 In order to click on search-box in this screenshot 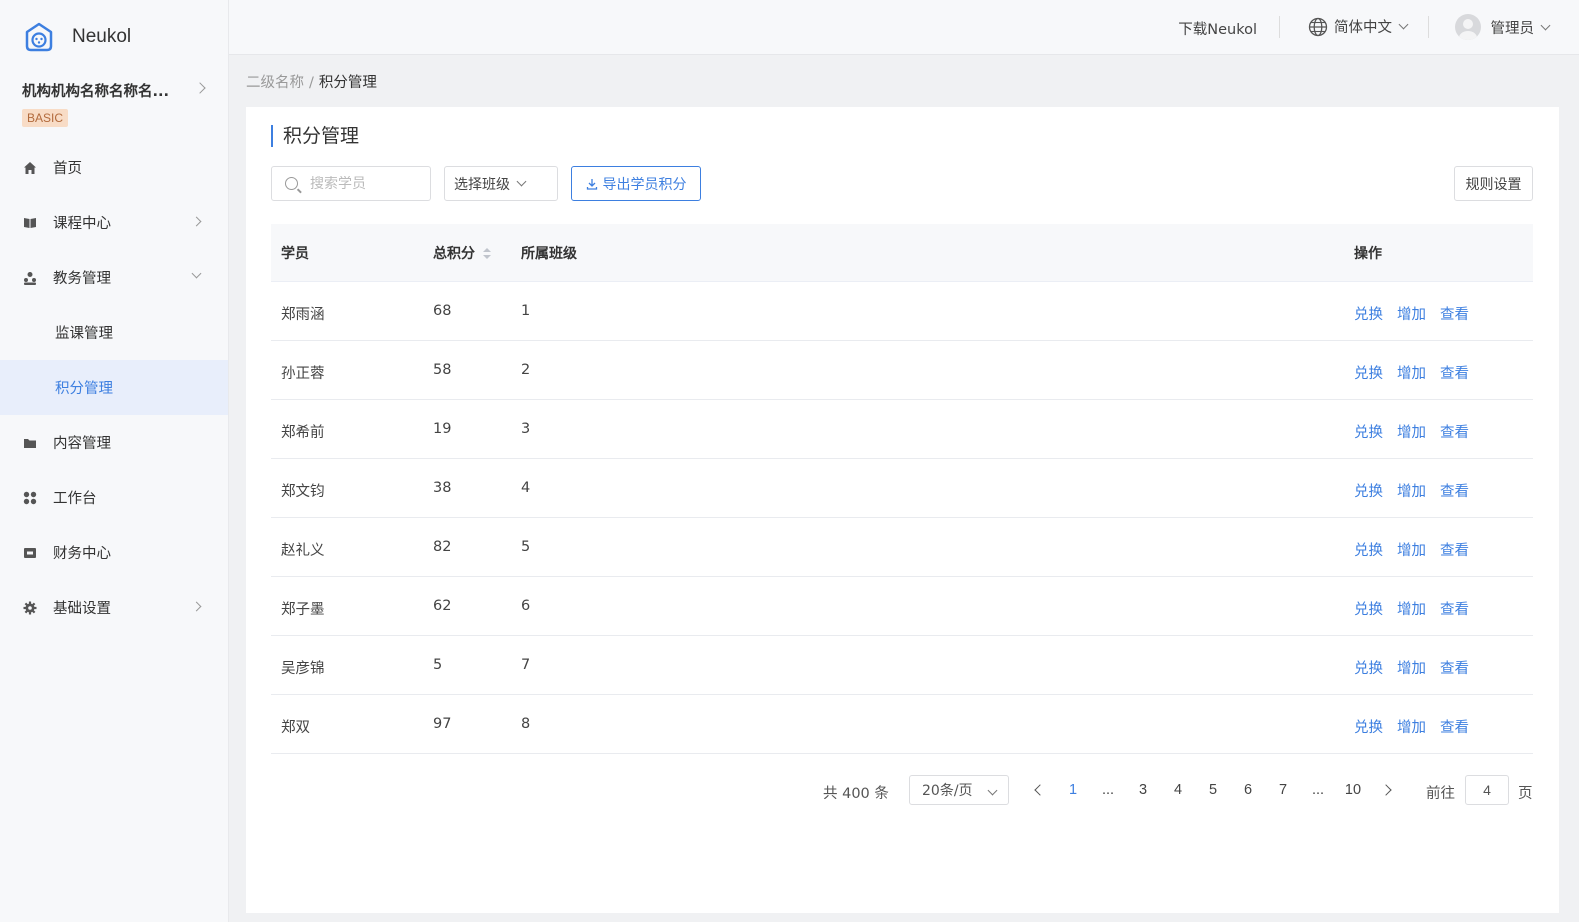, I will do `click(351, 183)`.